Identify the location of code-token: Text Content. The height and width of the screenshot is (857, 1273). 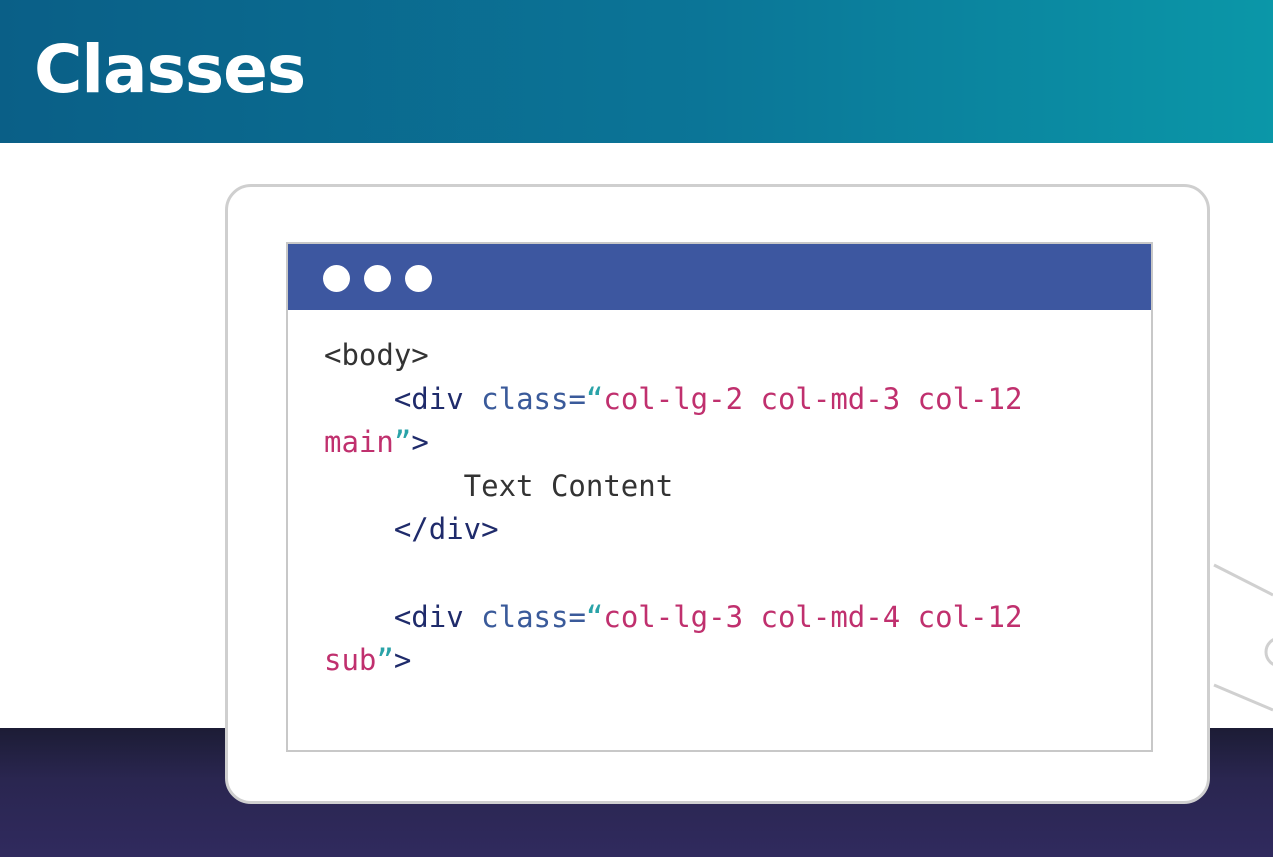
(499, 485).